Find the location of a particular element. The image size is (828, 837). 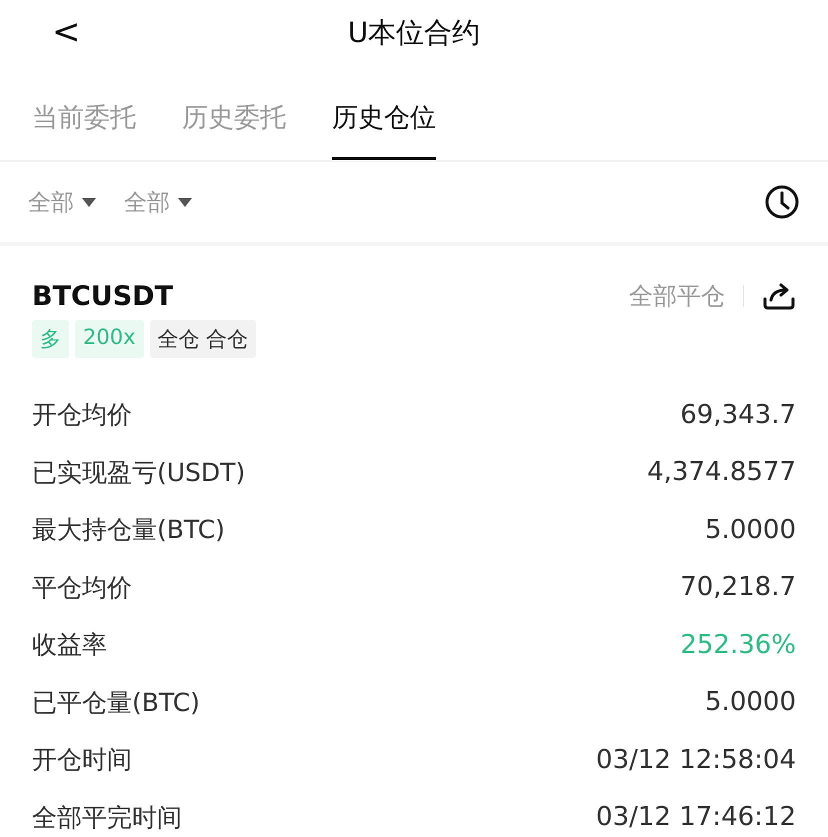

field-value: 03/12 17:46:12 is located at coordinates (696, 817).